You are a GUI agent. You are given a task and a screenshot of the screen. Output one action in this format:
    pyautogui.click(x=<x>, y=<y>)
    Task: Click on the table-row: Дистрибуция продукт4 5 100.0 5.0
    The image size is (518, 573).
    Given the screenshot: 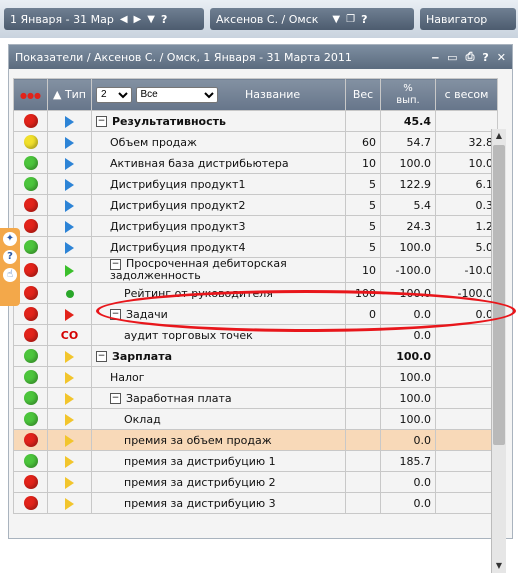 What is the action you would take?
    pyautogui.click(x=255, y=247)
    